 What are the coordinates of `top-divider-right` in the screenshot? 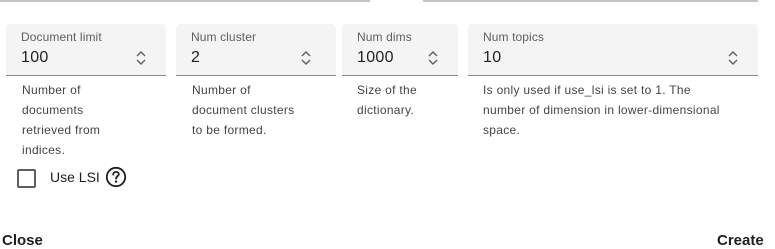 It's located at (590, 1).